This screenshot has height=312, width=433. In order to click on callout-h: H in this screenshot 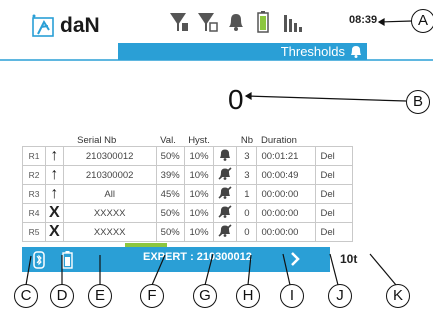, I will do `click(248, 296)`.